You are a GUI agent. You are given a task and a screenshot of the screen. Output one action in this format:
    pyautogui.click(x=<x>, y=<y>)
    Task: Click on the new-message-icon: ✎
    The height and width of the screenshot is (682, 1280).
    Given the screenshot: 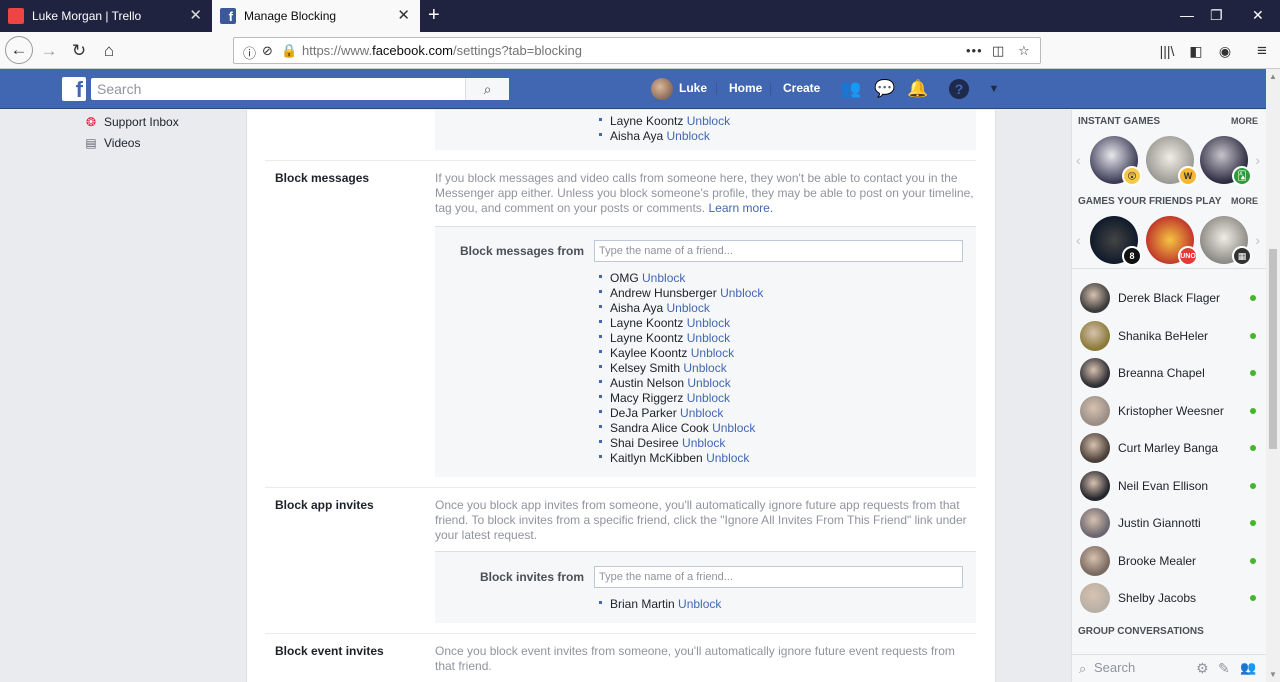 What is the action you would take?
    pyautogui.click(x=1224, y=668)
    